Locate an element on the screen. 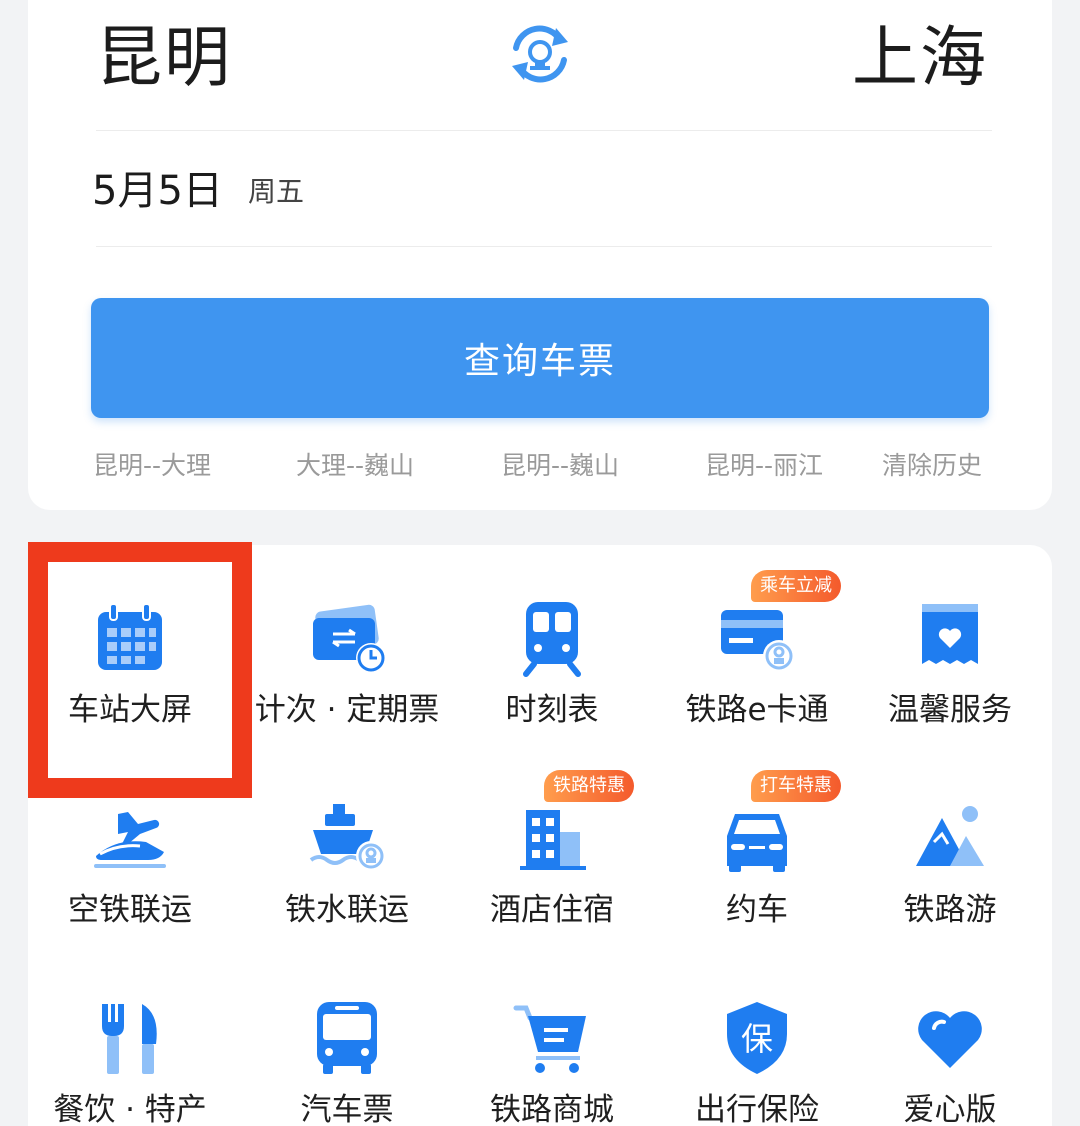 This screenshot has width=1080, height=1126. history-item: 大理--巍山 is located at coordinates (355, 466).